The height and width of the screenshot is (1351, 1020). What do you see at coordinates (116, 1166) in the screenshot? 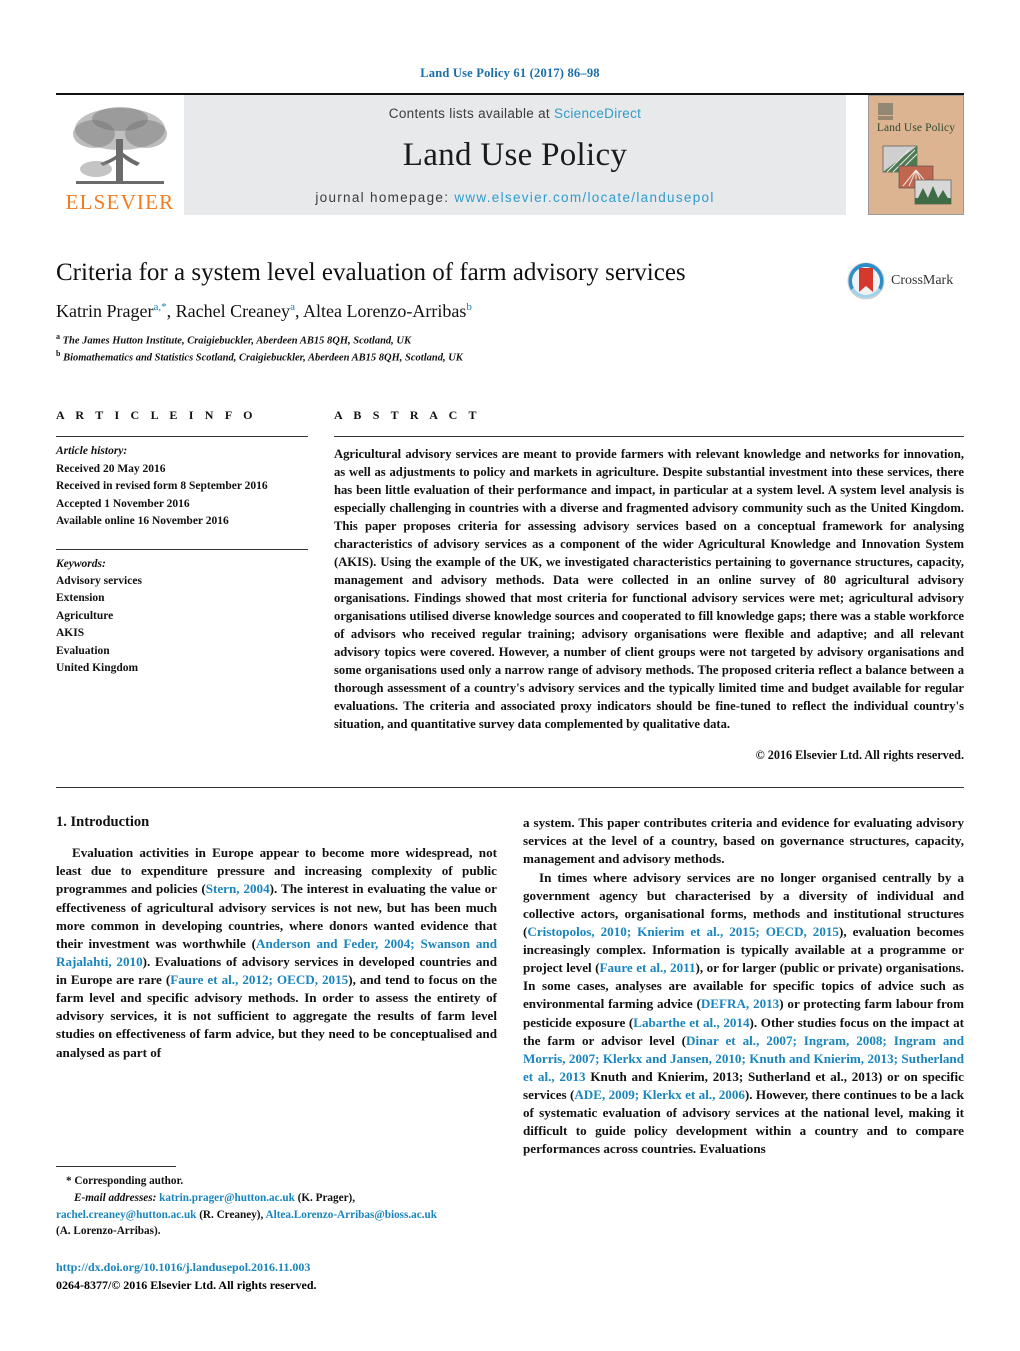
I see `footnote-rule` at bounding box center [116, 1166].